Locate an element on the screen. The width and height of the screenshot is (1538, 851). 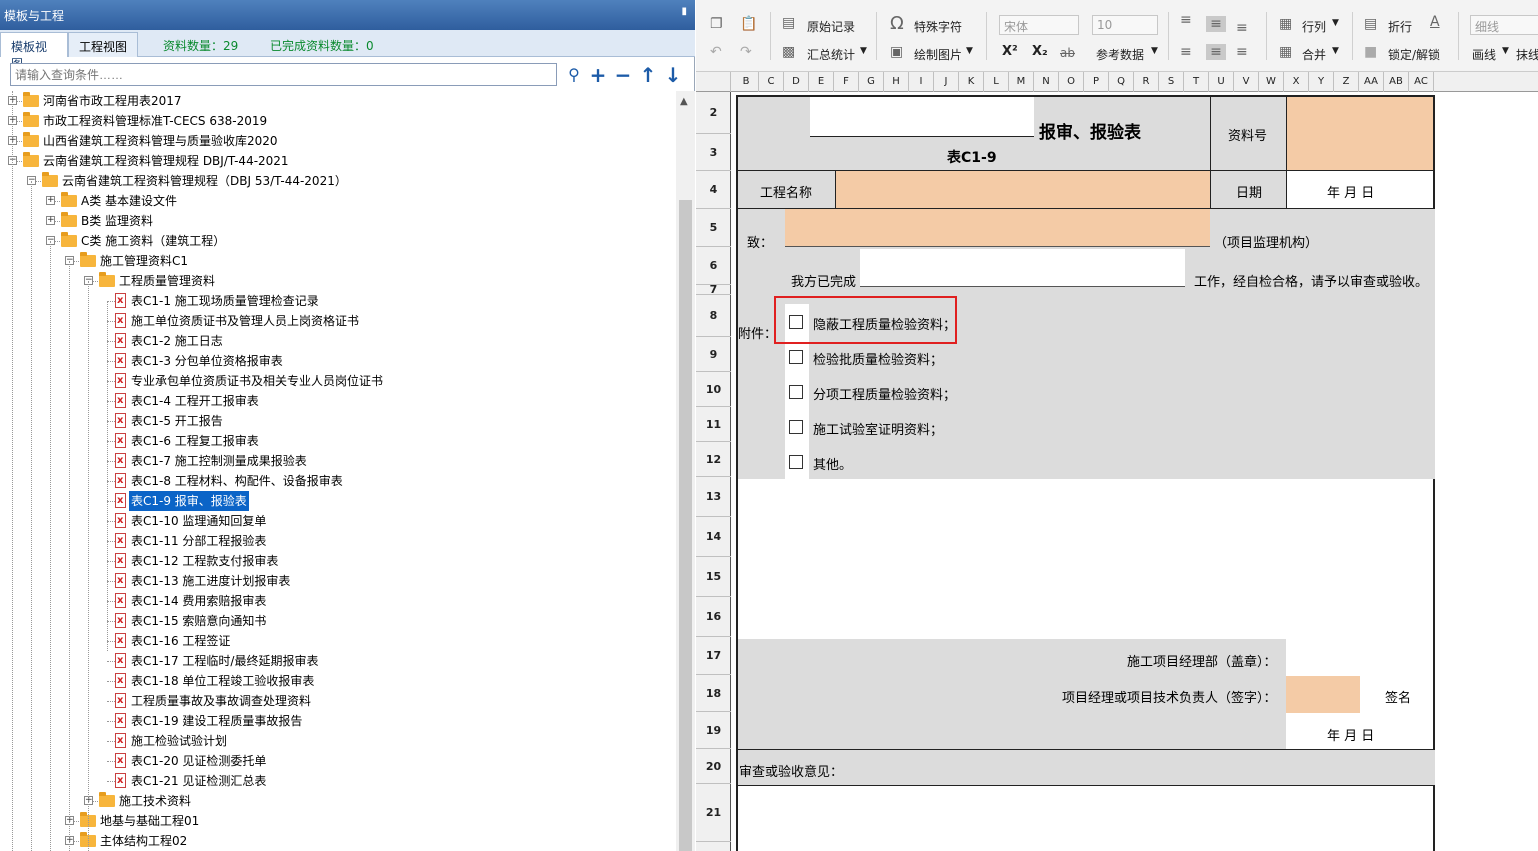
align-center-icon: ≡ is located at coordinates (1216, 52).